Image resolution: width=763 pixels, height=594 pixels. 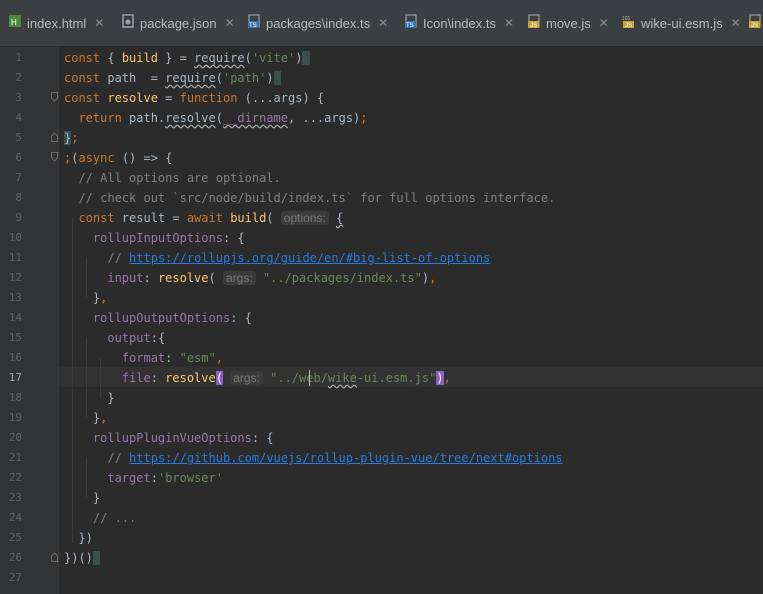 I want to click on tab-index-html: H index.html ✕, so click(x=56, y=23).